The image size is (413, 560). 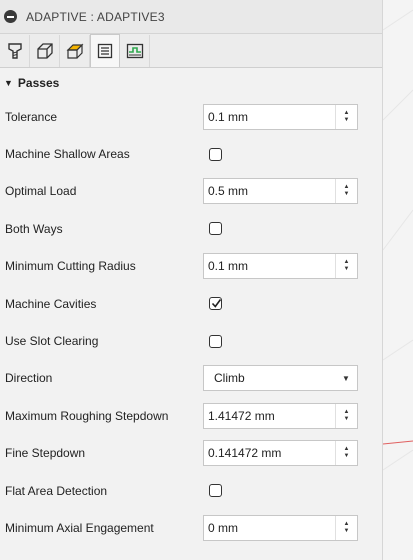 I want to click on linking-icon, so click(x=134, y=51).